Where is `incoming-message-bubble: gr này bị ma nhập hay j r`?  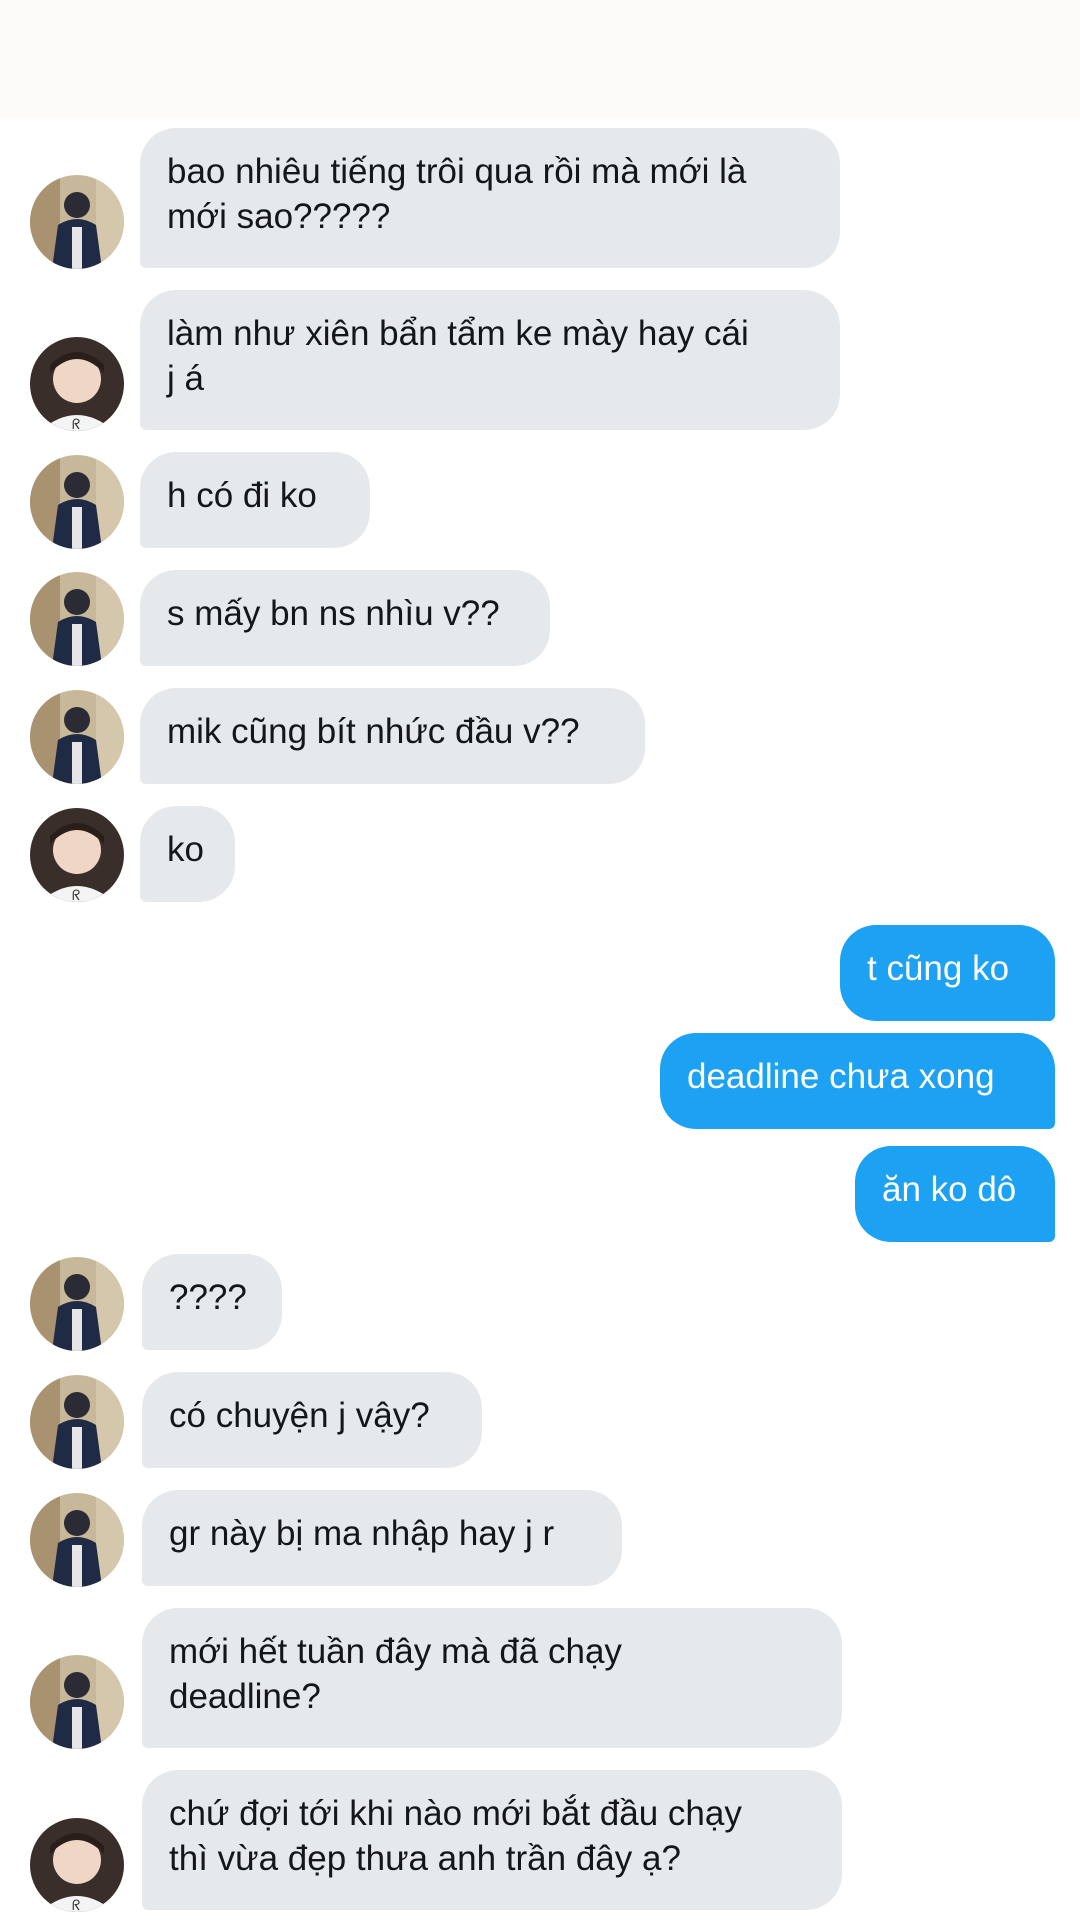 incoming-message-bubble: gr này bị ma nhập hay j r is located at coordinates (382, 1538).